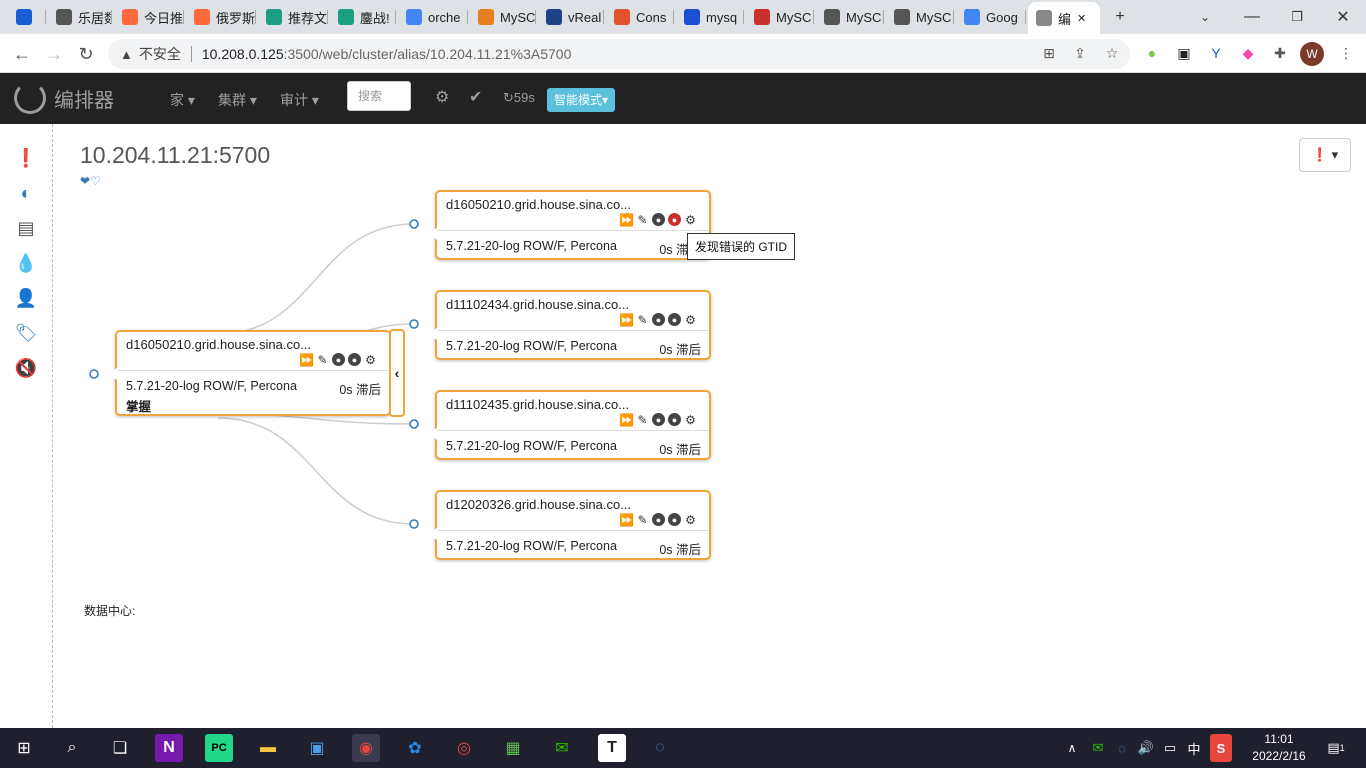 The height and width of the screenshot is (768, 1366). Describe the element at coordinates (24, 748) in the screenshot. I see `windows-start-icon: ⊞` at that location.